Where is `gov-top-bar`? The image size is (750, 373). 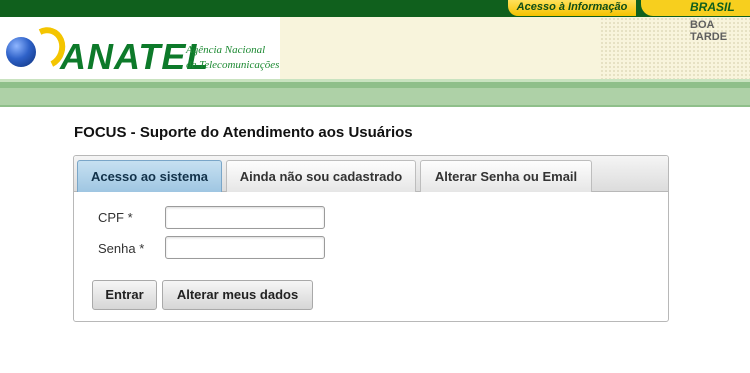
gov-top-bar is located at coordinates (375, 8).